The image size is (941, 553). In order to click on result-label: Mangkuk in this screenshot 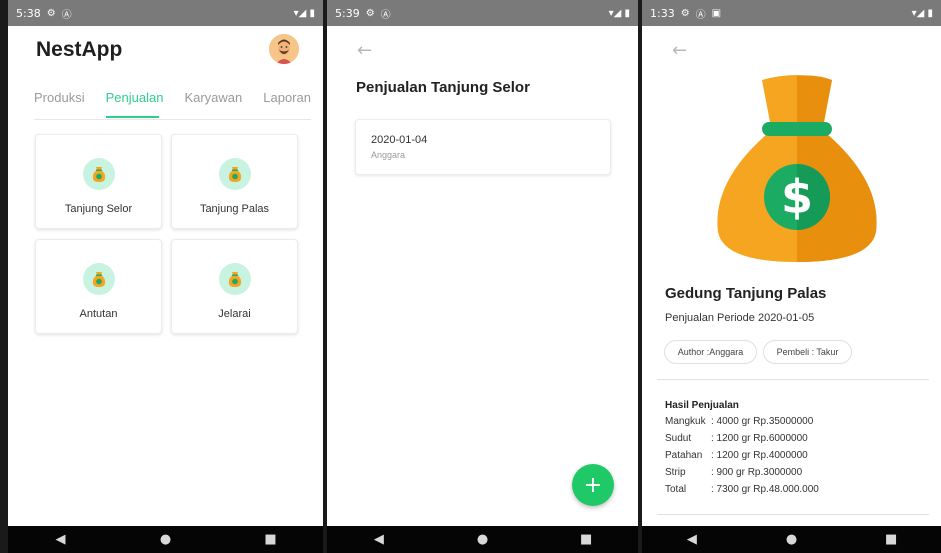, I will do `click(685, 421)`.